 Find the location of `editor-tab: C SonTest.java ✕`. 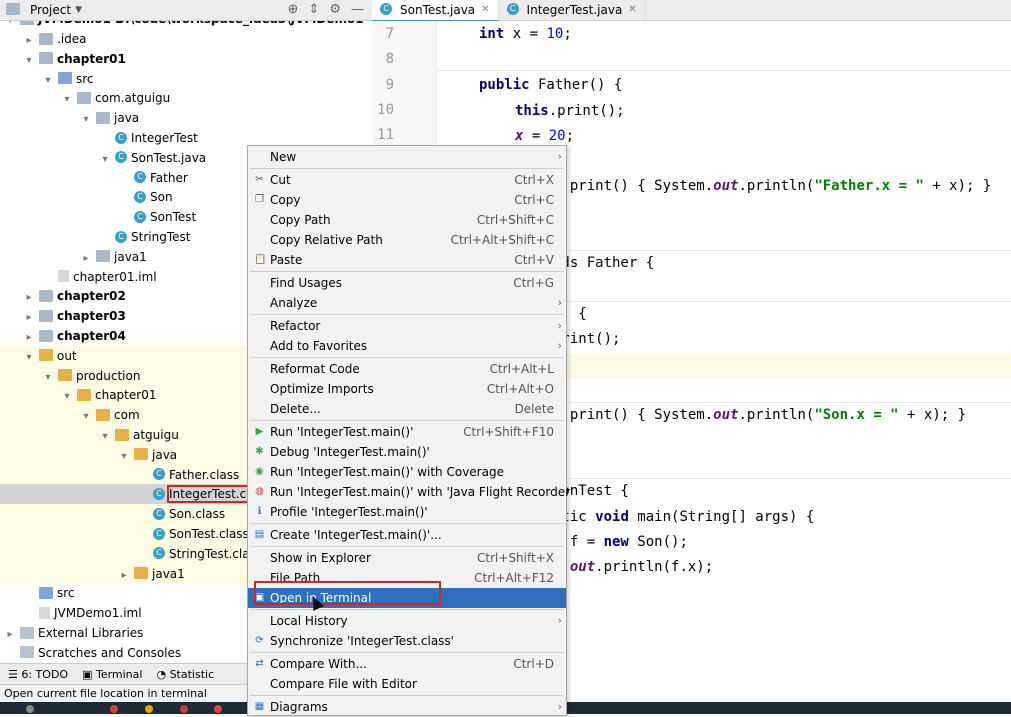

editor-tab: C SonTest.java ✕ is located at coordinates (435, 11).